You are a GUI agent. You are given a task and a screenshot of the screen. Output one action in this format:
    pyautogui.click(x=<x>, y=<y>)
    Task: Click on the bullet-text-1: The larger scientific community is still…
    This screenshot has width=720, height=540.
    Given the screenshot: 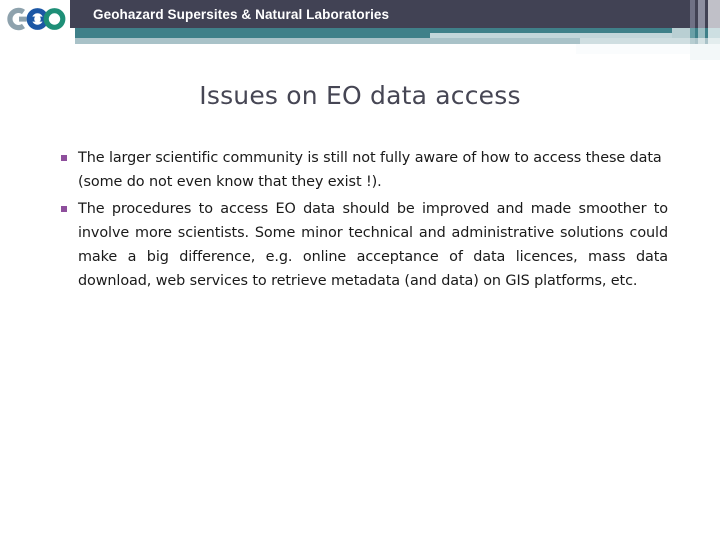 What is the action you would take?
    pyautogui.click(x=370, y=170)
    